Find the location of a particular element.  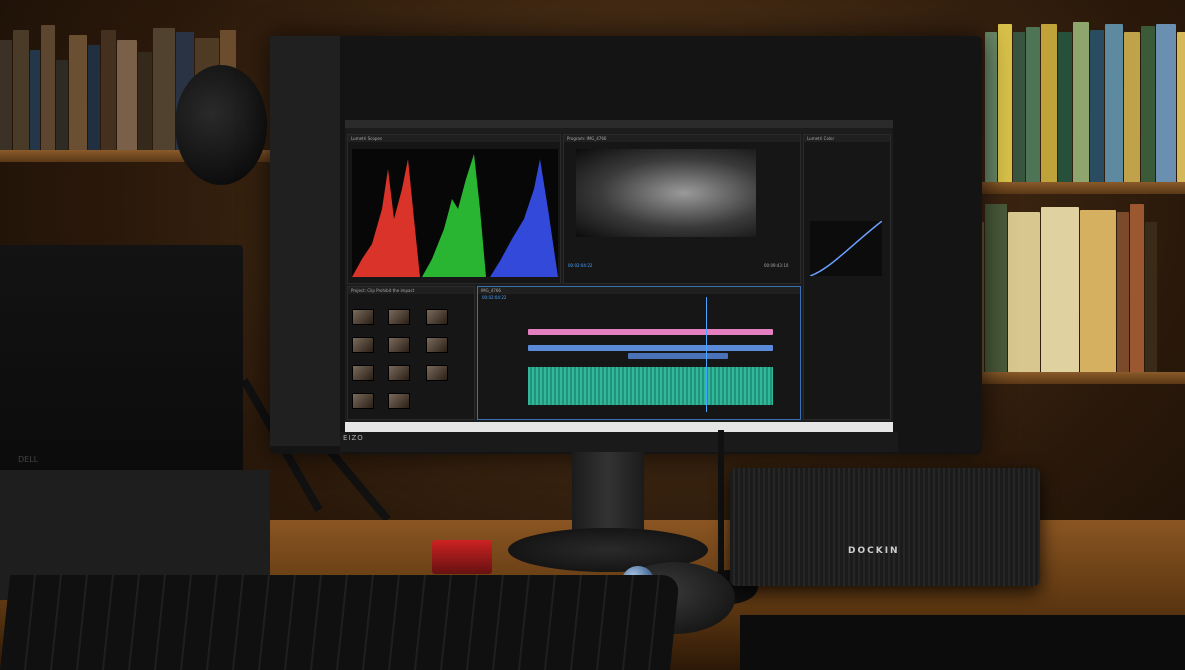

rgb-parade-scope is located at coordinates (455, 213).